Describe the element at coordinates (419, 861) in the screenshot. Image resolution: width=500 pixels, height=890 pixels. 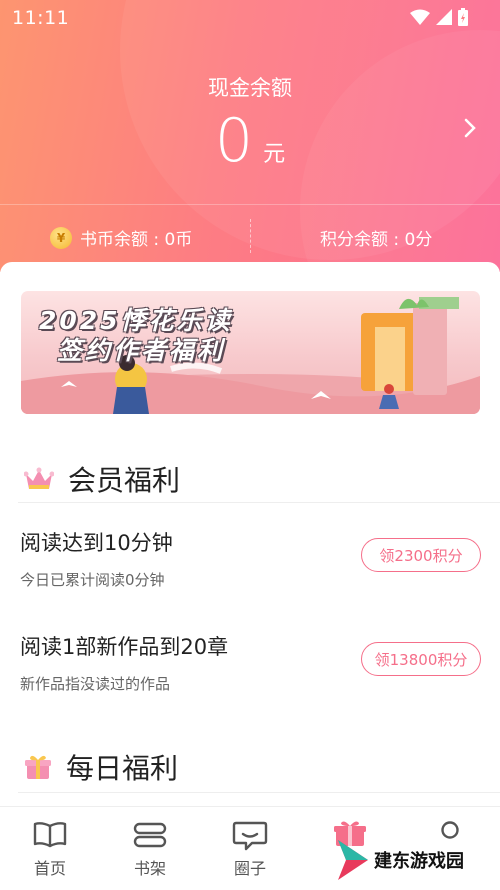
I see `watermark-text: 建东游戏园` at that location.